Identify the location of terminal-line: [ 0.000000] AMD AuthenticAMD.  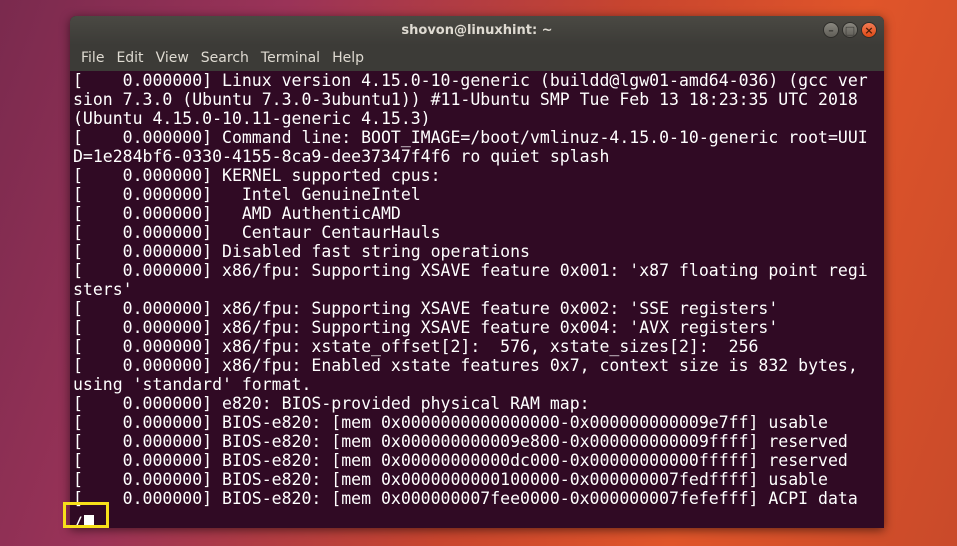
(237, 213).